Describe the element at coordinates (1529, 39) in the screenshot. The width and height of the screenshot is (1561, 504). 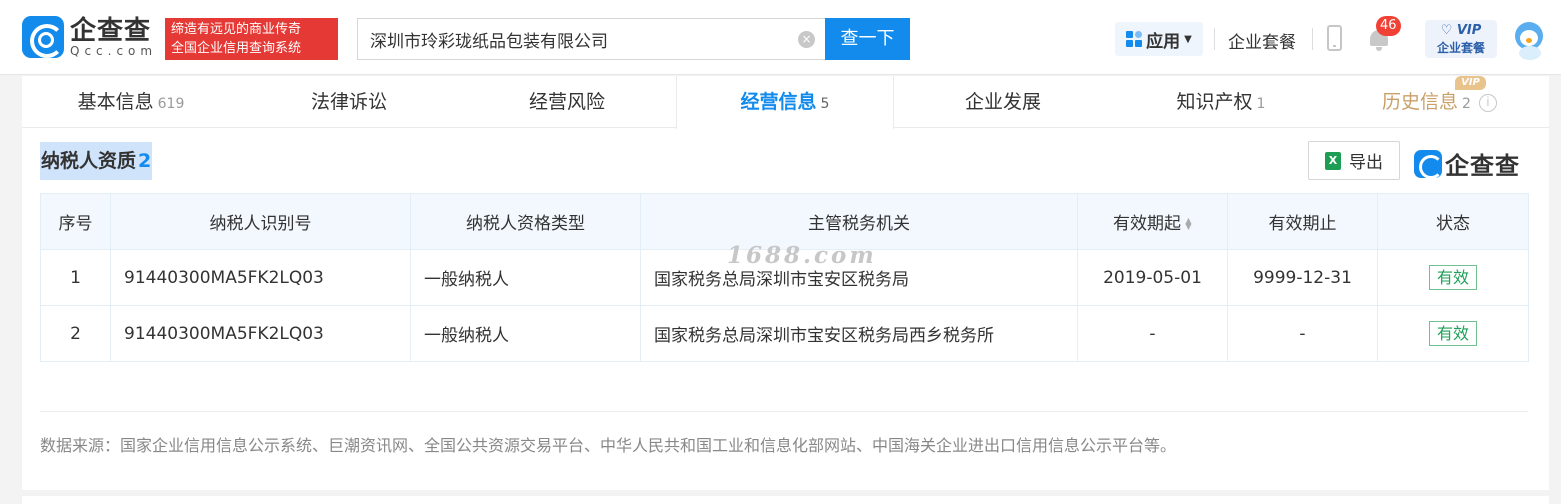
I see `user-avatar` at that location.